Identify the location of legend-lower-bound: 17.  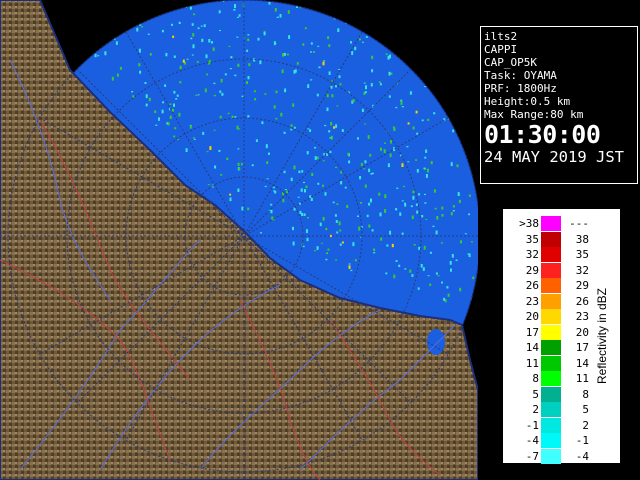
(532, 332).